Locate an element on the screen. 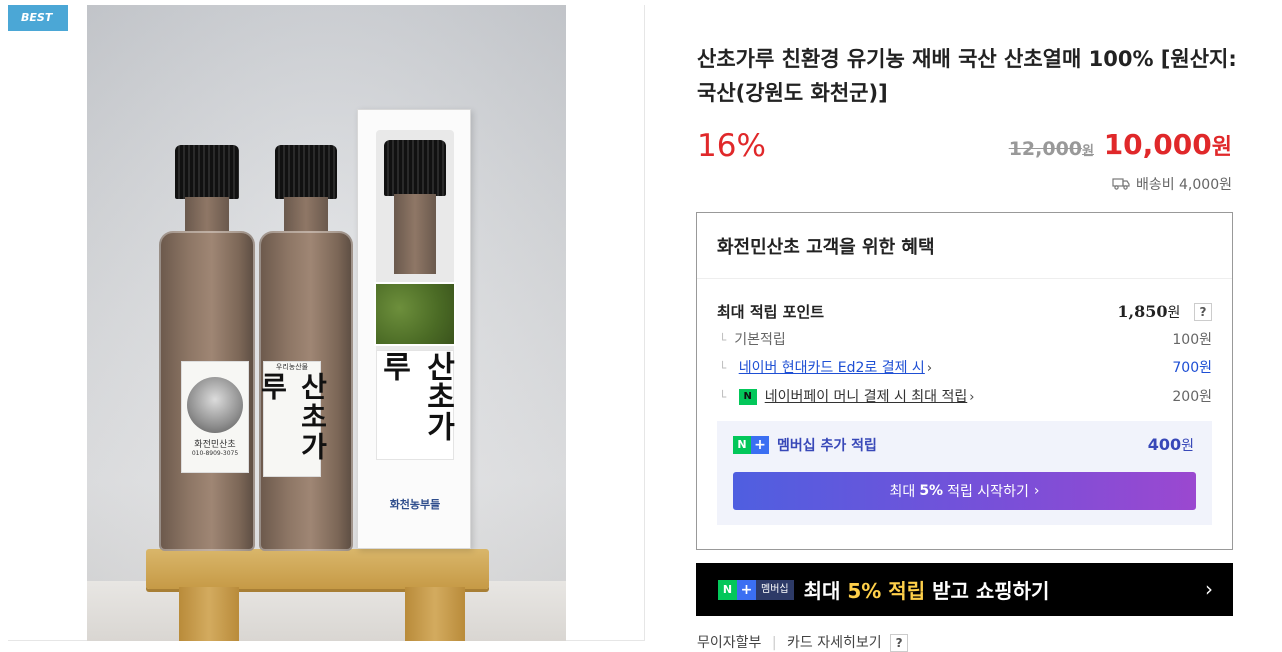  bottle-middle-title: 산초가루 is located at coordinates (292, 417).